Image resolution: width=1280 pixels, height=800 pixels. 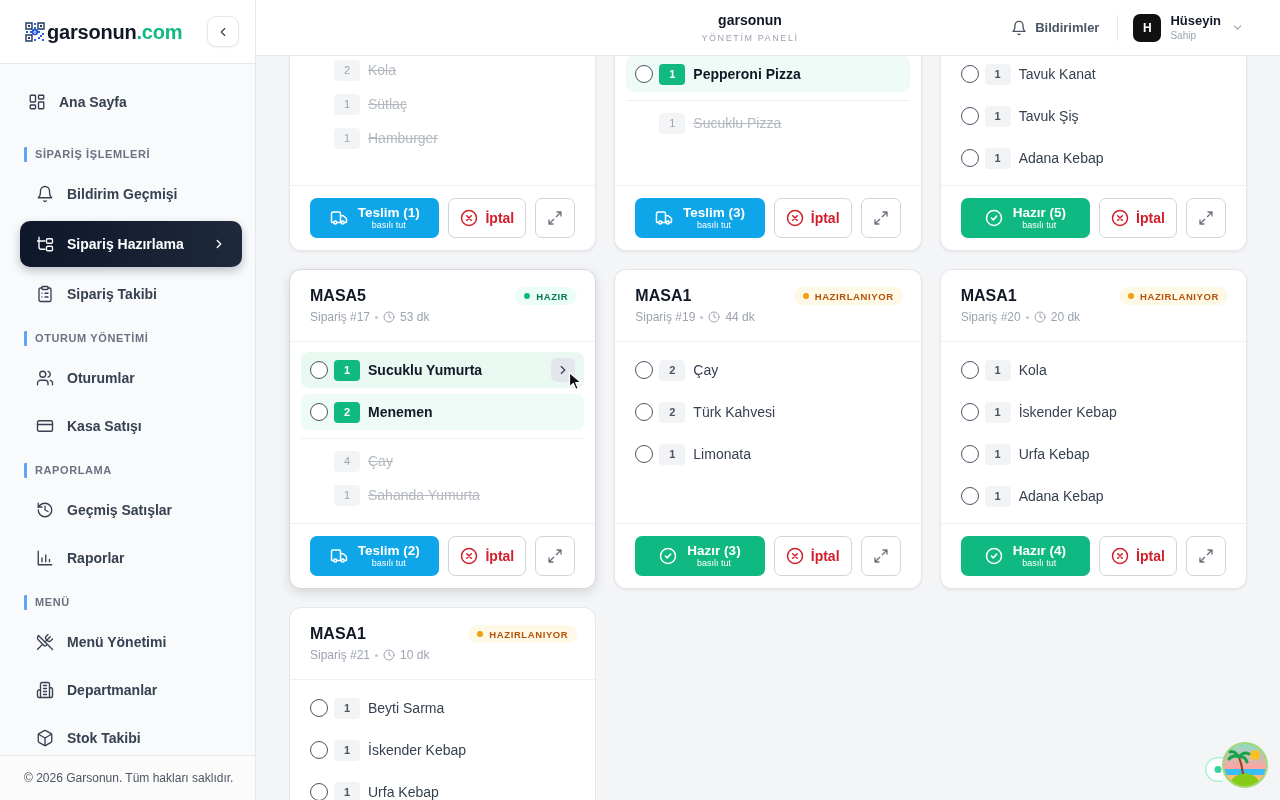 What do you see at coordinates (1245, 765) in the screenshot?
I see `island-icon` at bounding box center [1245, 765].